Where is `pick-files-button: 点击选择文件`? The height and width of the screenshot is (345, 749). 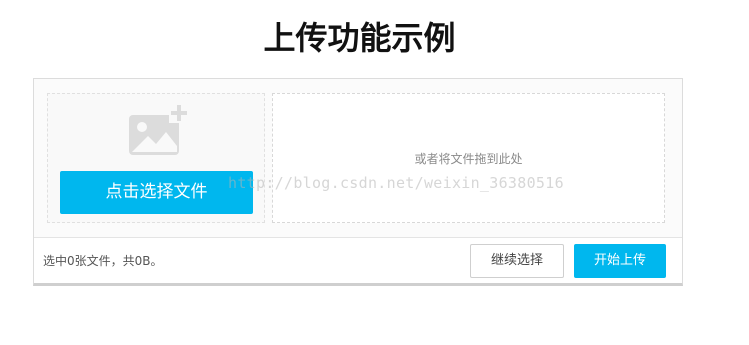 pick-files-button: 点击选择文件 is located at coordinates (156, 192).